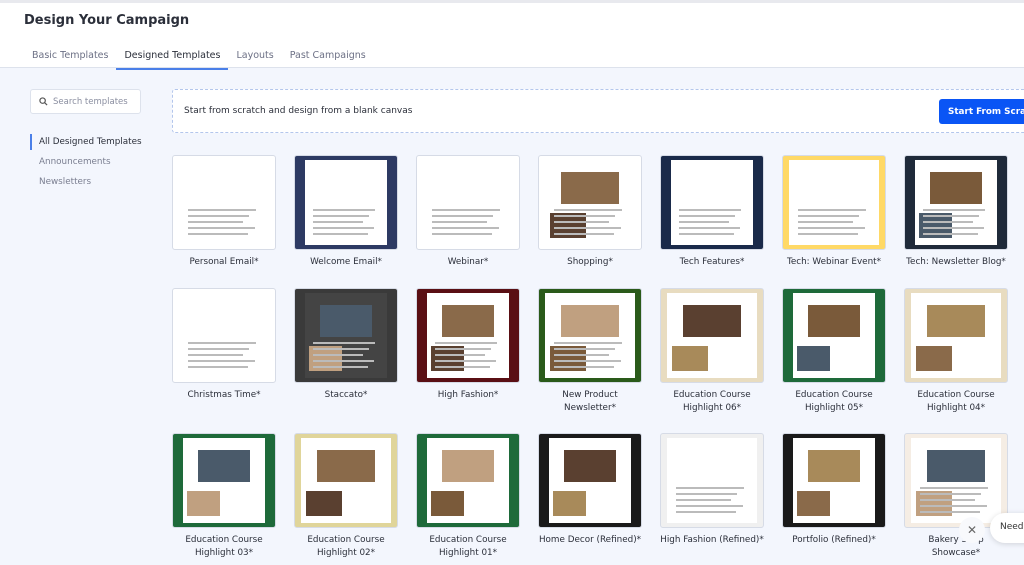  I want to click on template-name: Tech Features*, so click(712, 262).